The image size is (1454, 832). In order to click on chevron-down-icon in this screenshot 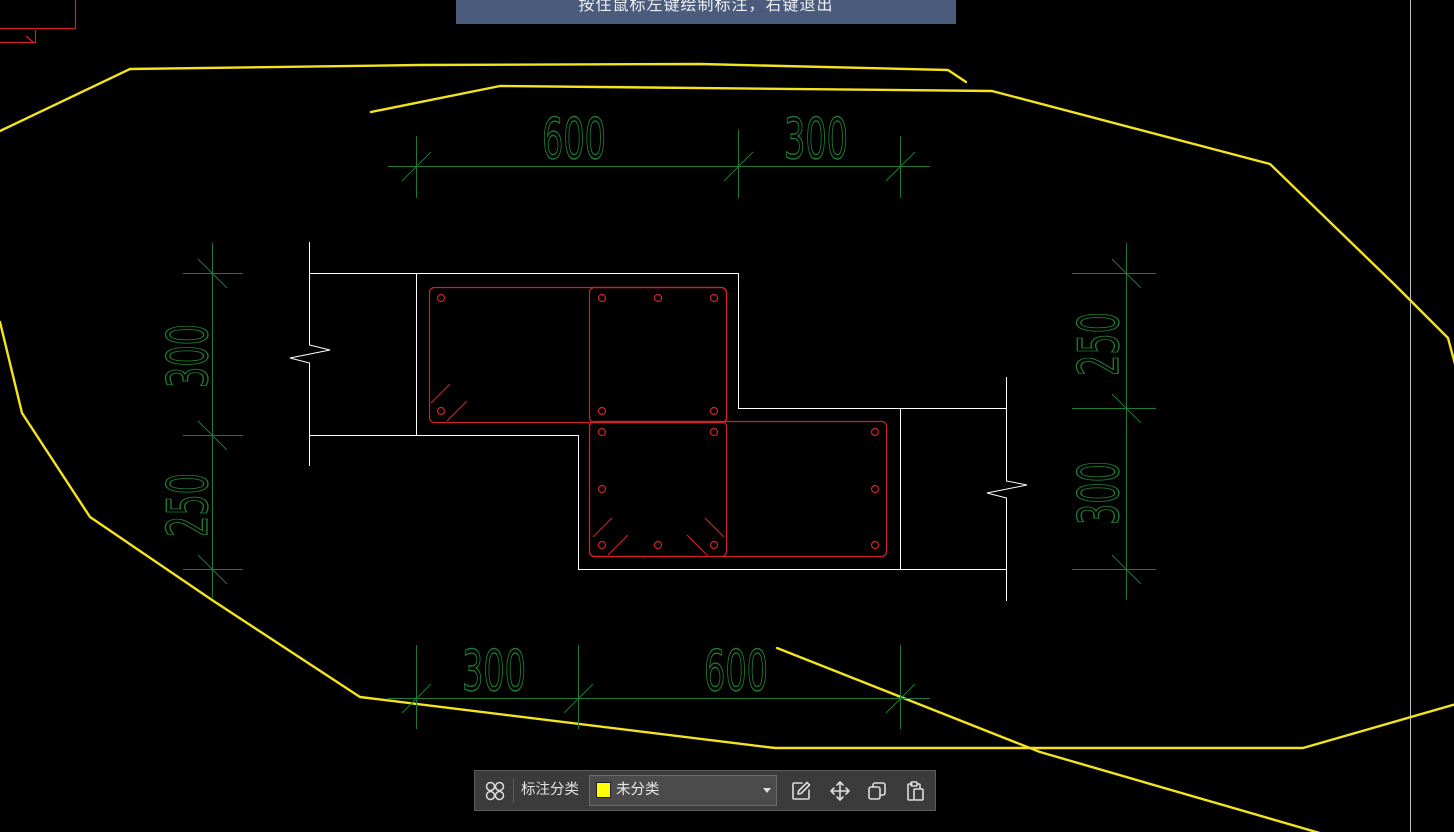, I will do `click(767, 790)`.